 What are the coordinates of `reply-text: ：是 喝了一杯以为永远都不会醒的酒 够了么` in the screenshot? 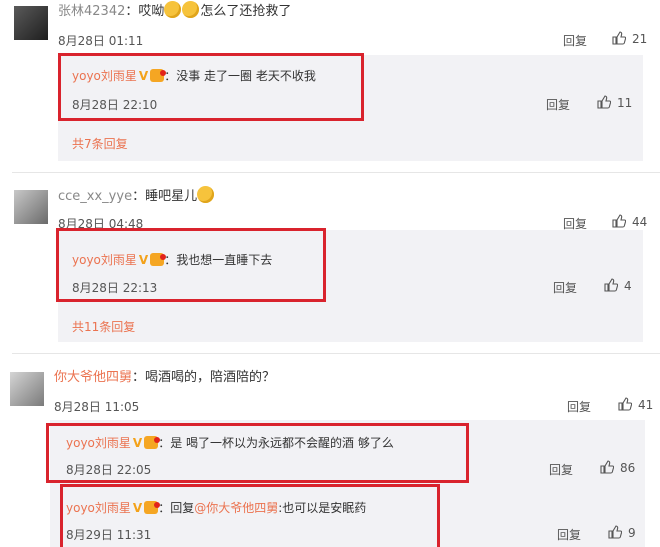 It's located at (276, 443).